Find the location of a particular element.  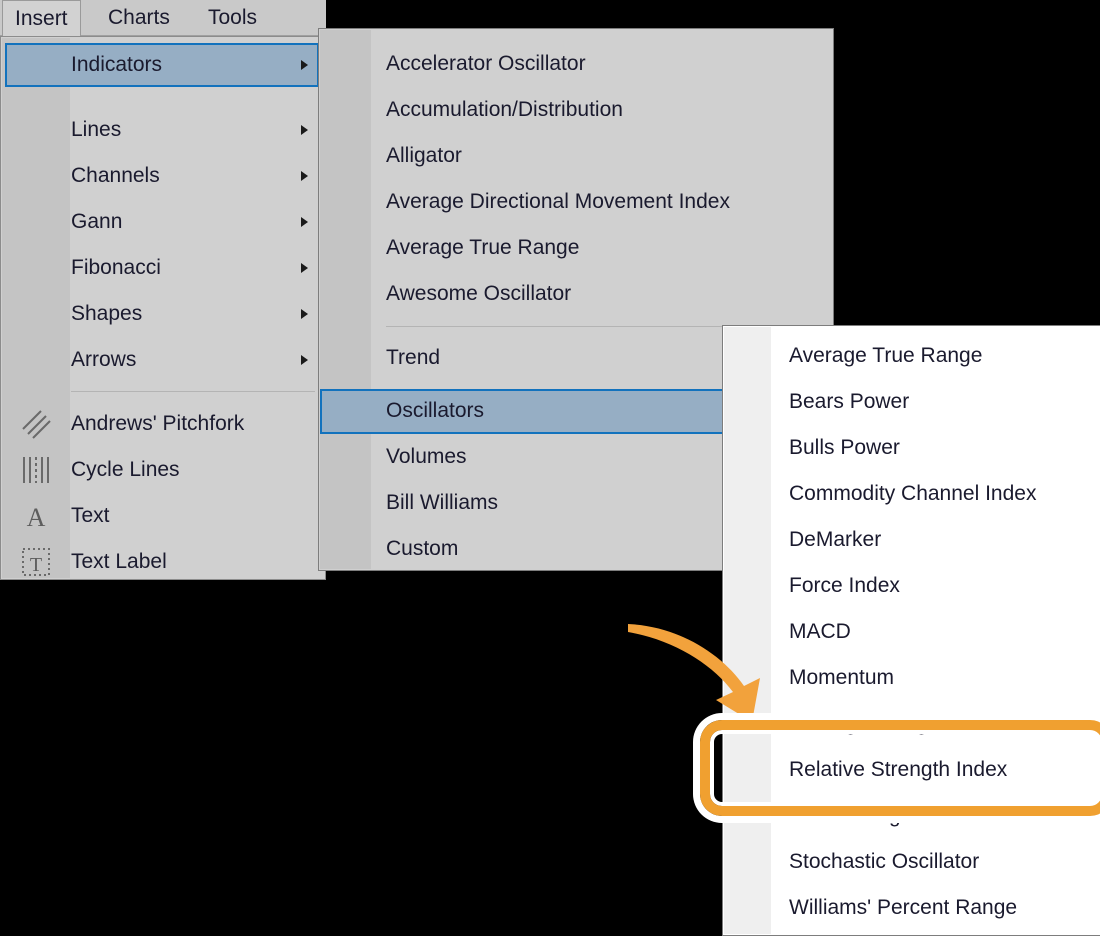

menu-item-oscillators-label: Oscillators is located at coordinates (435, 410).